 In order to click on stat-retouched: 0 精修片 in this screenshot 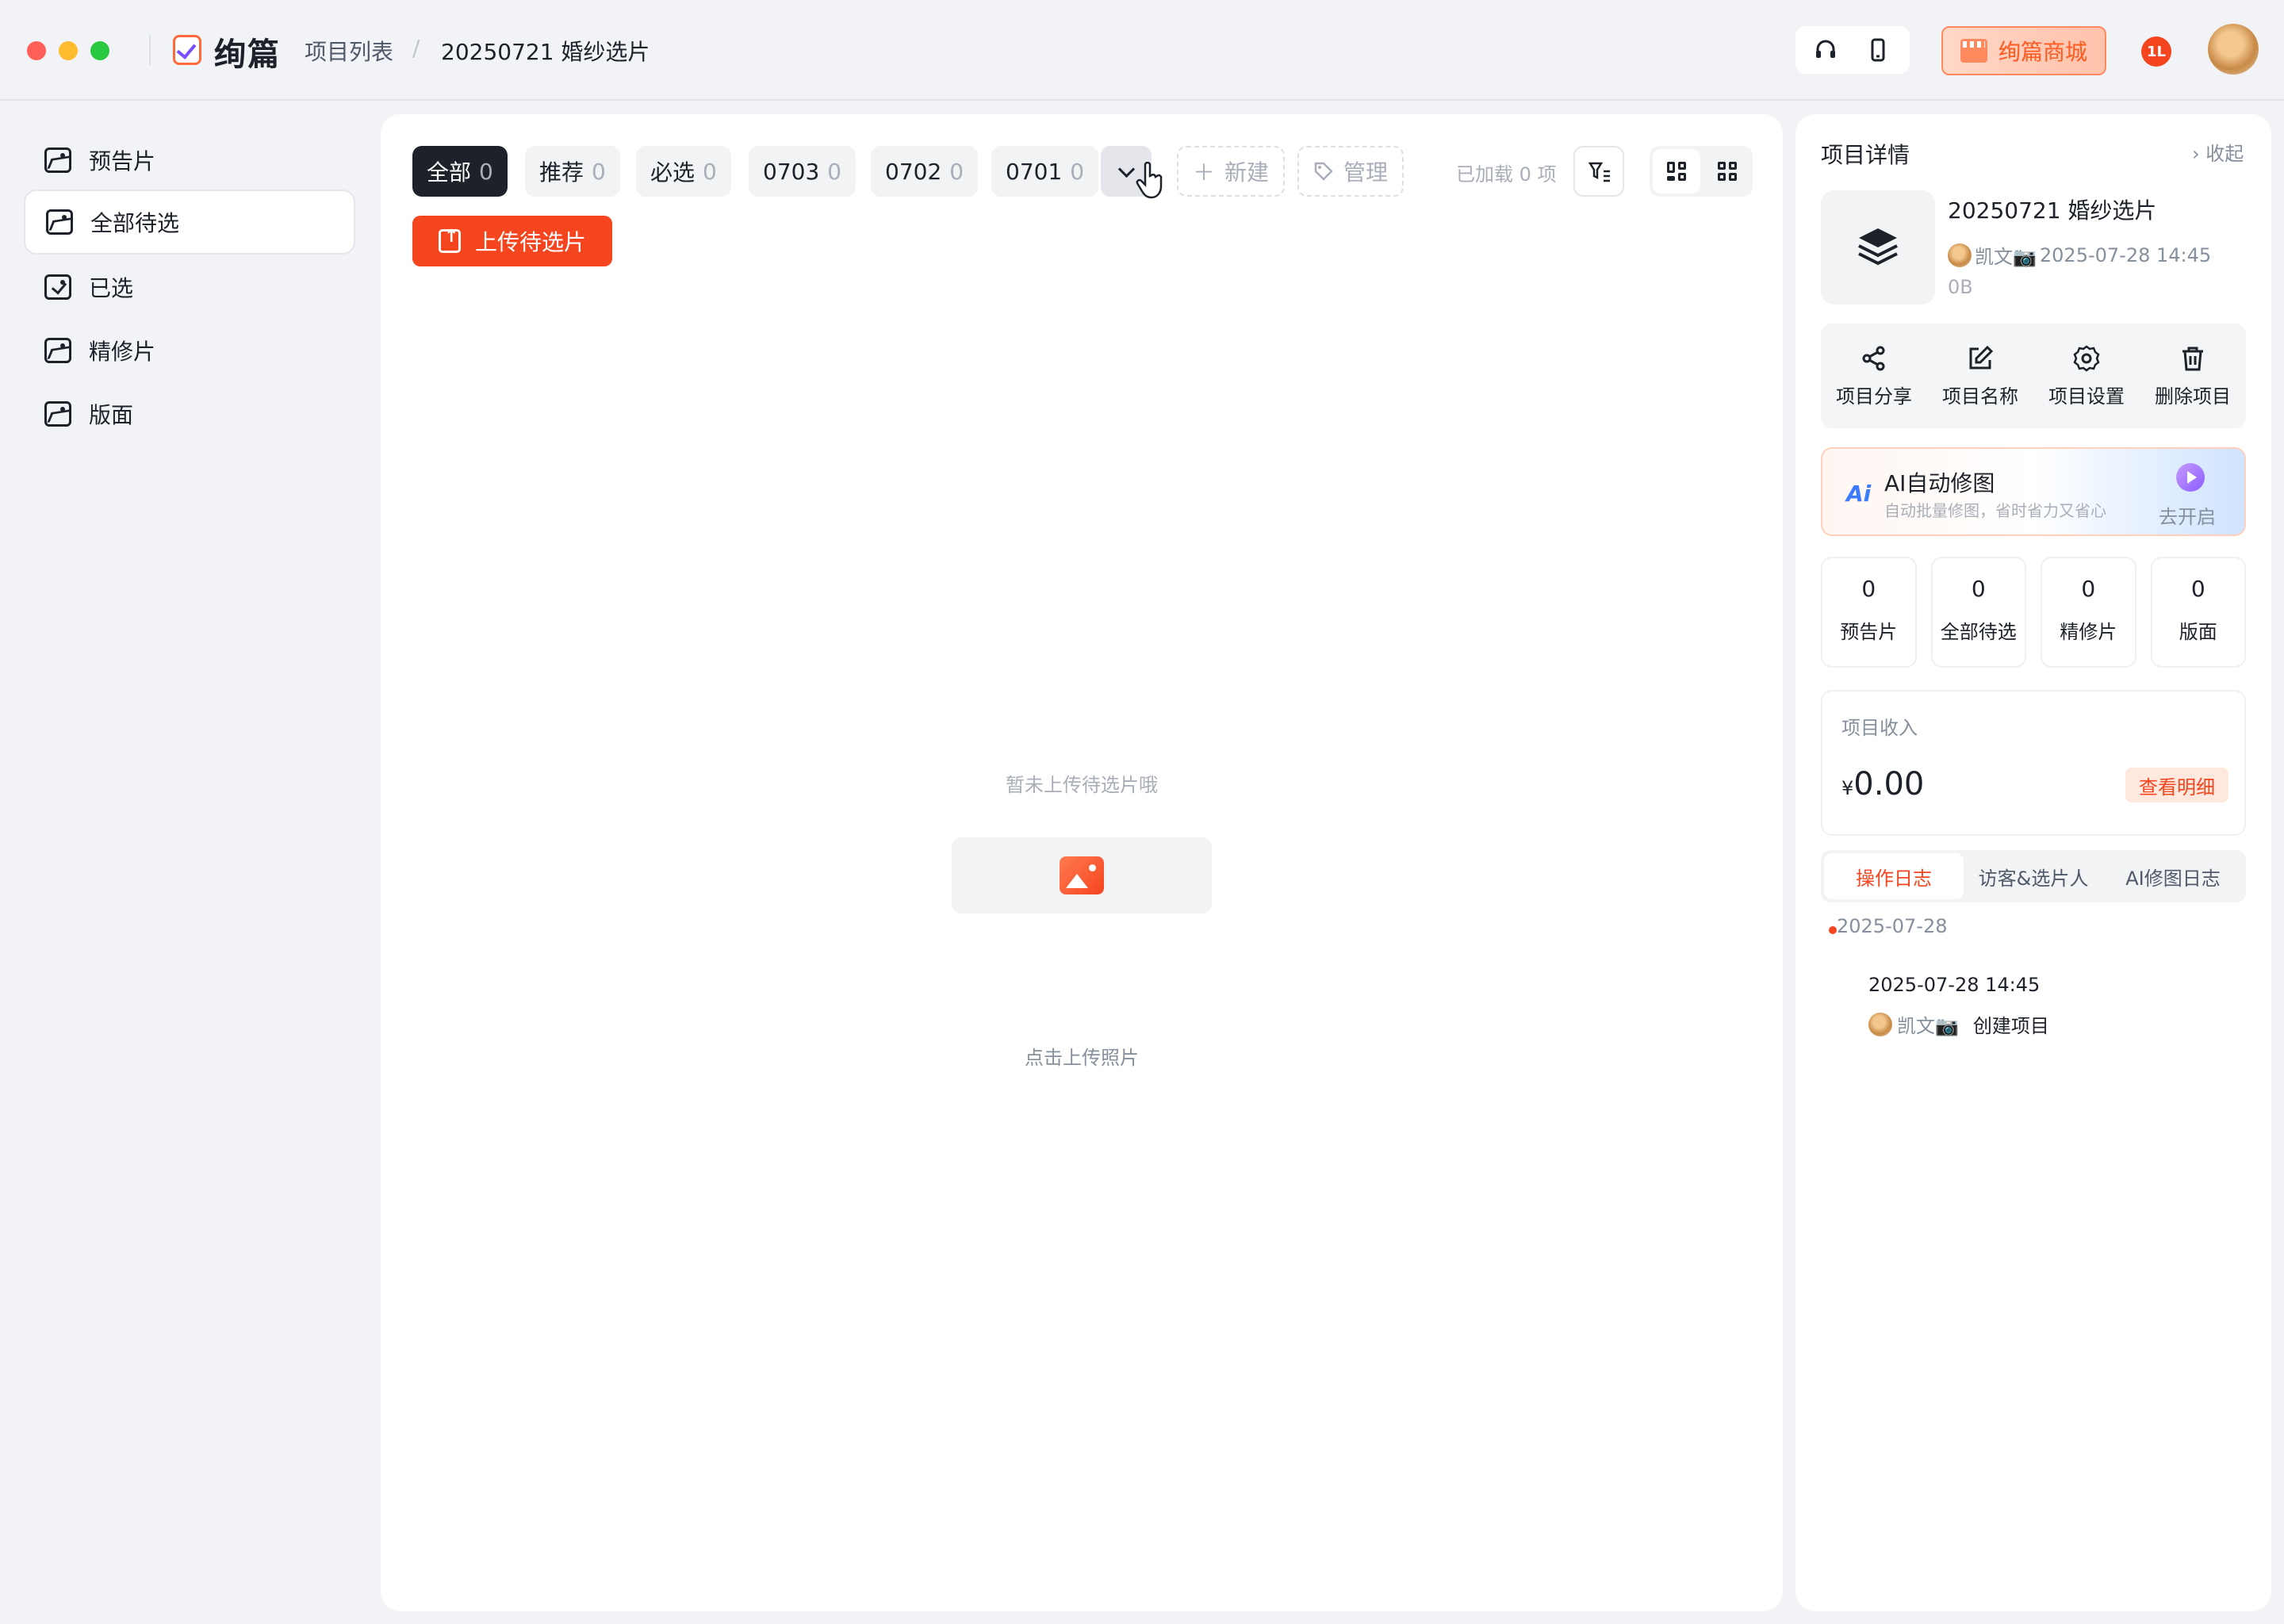, I will do `click(2088, 612)`.